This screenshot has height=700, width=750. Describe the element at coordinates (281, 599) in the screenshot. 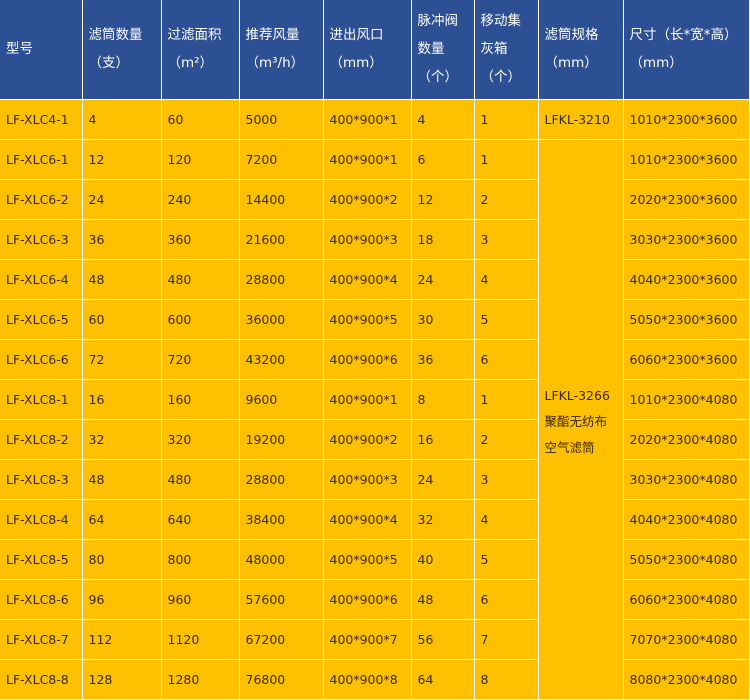

I see `cell-airflow: 57600` at that location.